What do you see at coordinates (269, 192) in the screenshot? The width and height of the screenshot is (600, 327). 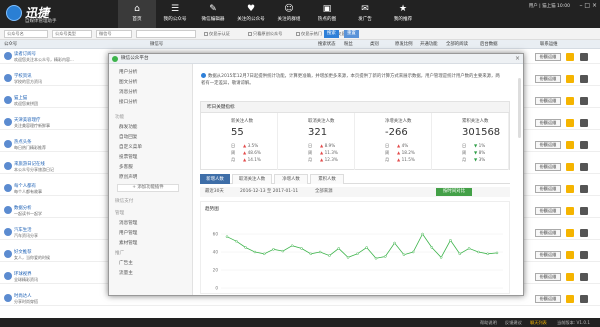 I see `date-range: 2016-12-13 至 2017-01-11` at bounding box center [269, 192].